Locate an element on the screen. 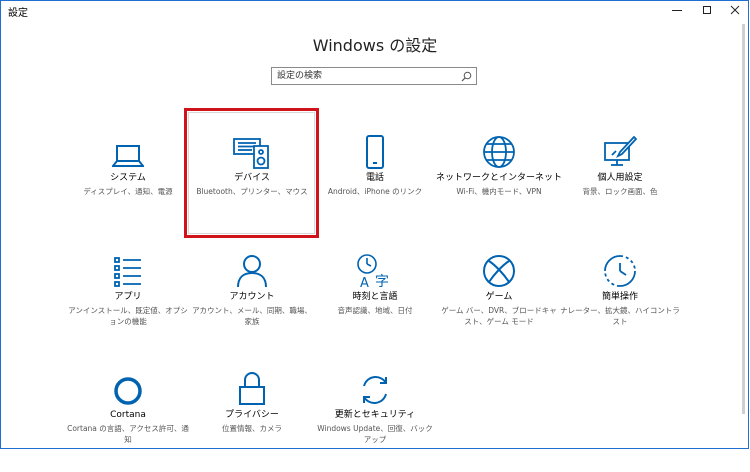 The image size is (750, 472). tile-label: 電話 is located at coordinates (374, 178).